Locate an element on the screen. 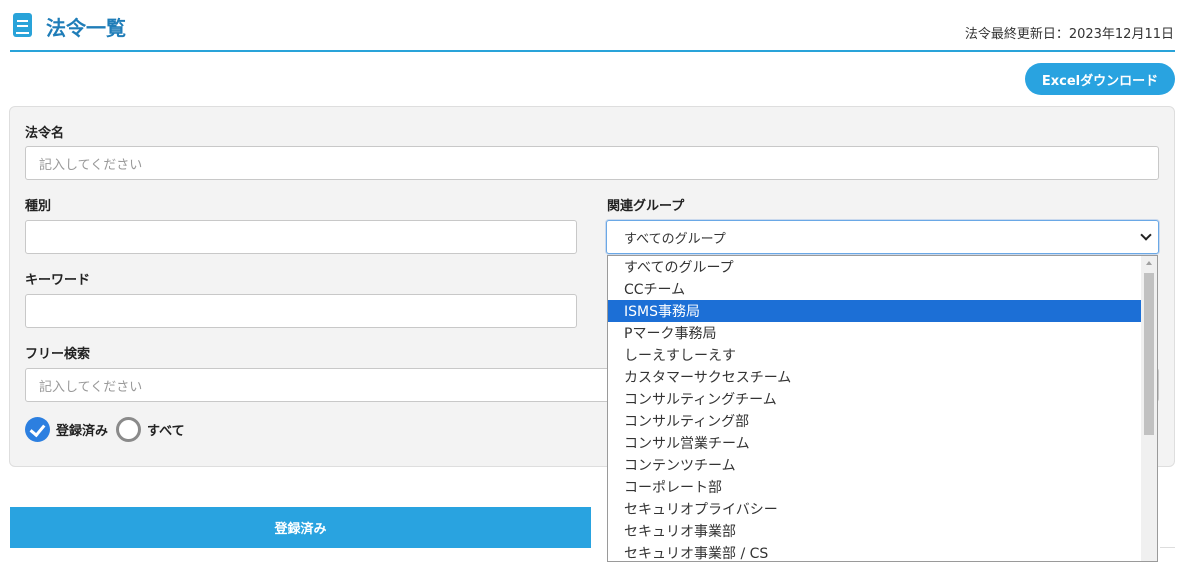 This screenshot has width=1194, height=562. chevron-down-icon is located at coordinates (1146, 235).